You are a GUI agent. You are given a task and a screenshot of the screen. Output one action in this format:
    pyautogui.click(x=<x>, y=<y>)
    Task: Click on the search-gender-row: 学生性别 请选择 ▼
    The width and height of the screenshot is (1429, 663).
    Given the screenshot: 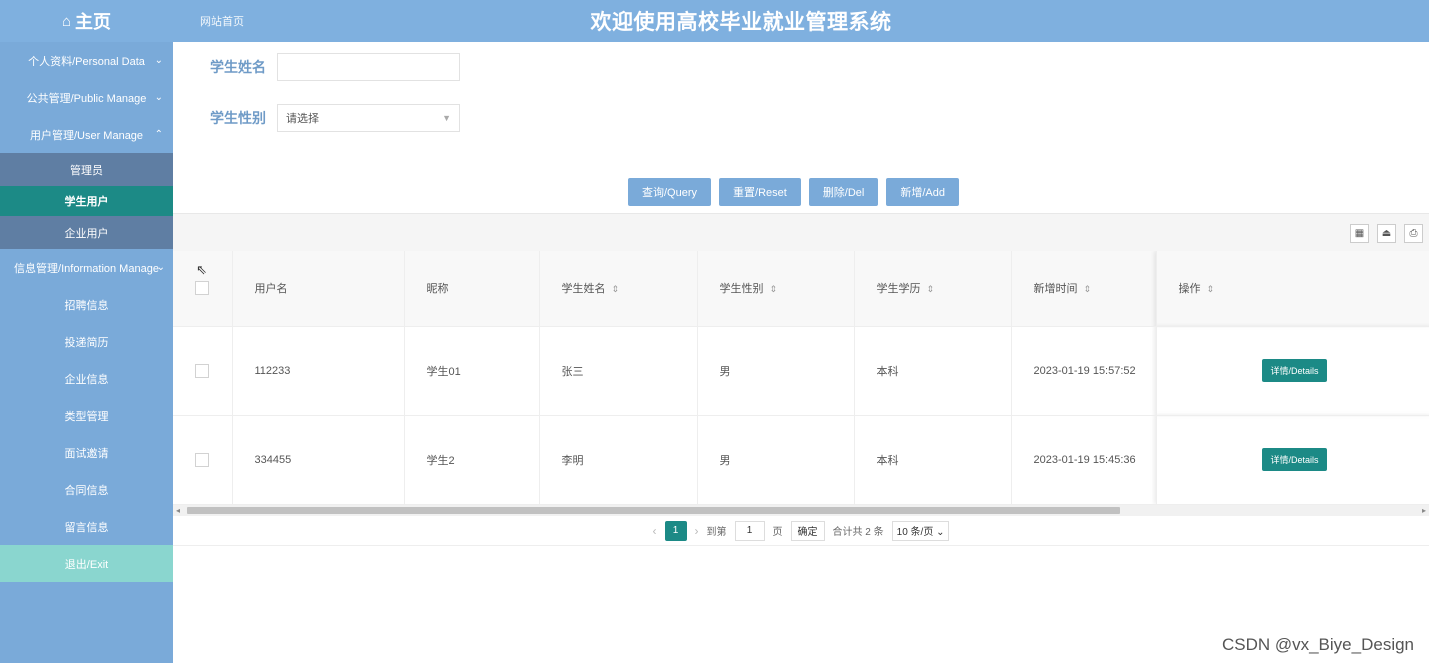 What is the action you would take?
    pyautogui.click(x=316, y=118)
    